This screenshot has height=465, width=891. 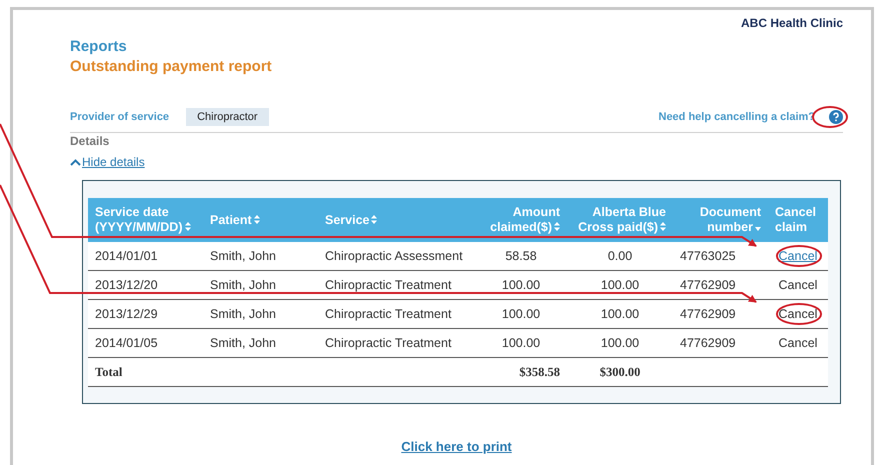 I want to click on table-cell: 2014/01/01, so click(x=145, y=256).